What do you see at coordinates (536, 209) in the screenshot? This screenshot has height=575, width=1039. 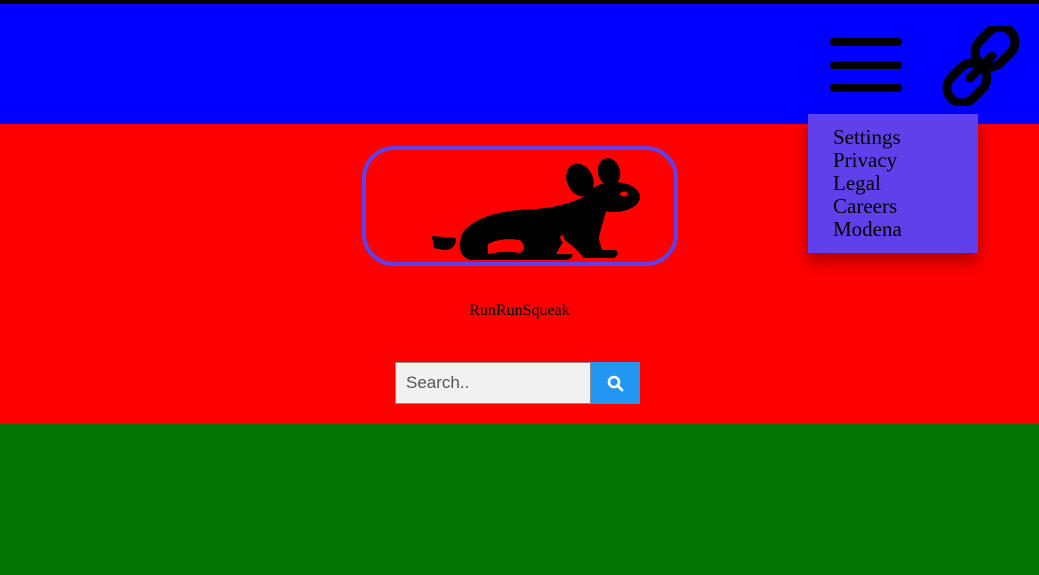 I see `rabbit-icon` at bounding box center [536, 209].